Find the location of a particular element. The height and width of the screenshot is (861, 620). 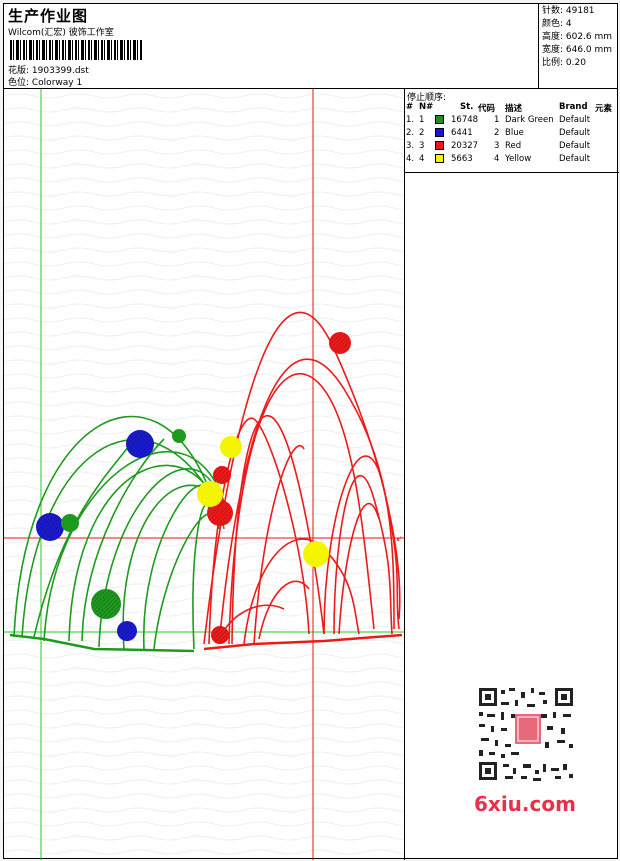

row-stitches: 16748 is located at coordinates (465, 120).